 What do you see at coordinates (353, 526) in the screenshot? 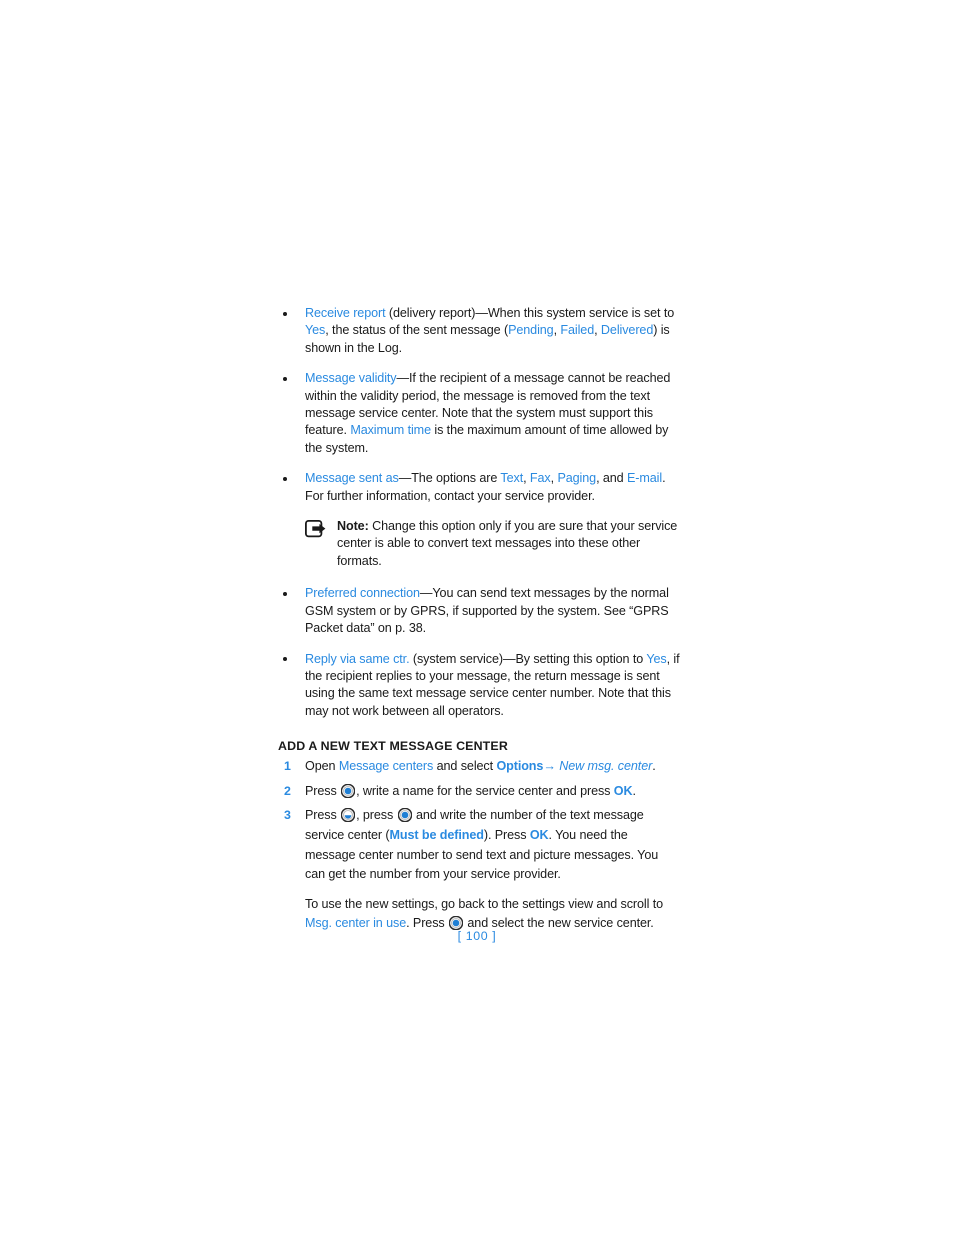
I see `note-label: Note:` at bounding box center [353, 526].